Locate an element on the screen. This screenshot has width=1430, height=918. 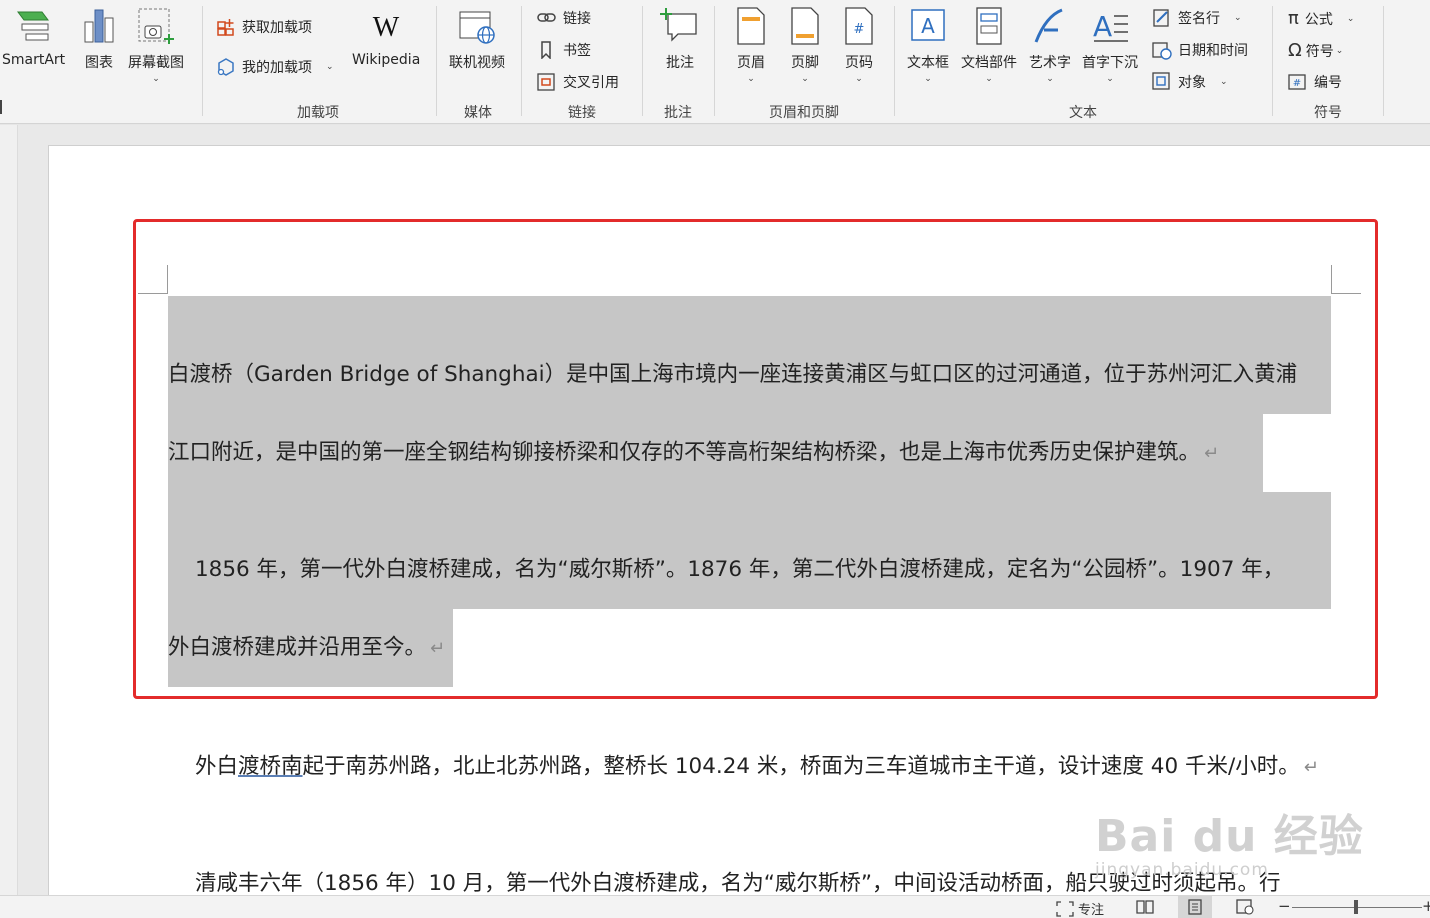
baidu-watermark: Bai du 经验 jingyan.baidu.com is located at coordinates (1229, 840).